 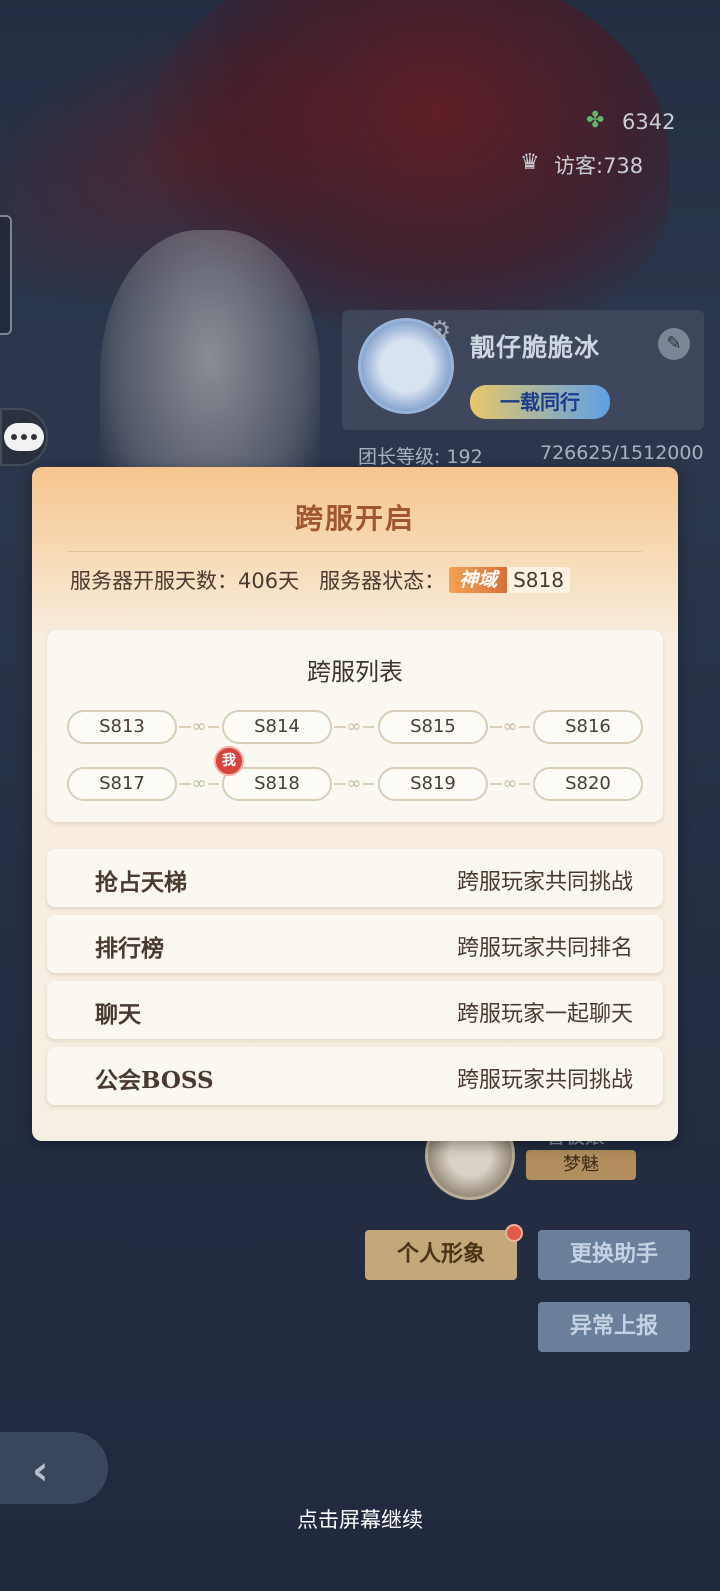 I want to click on server-pill: S816, so click(x=588, y=727).